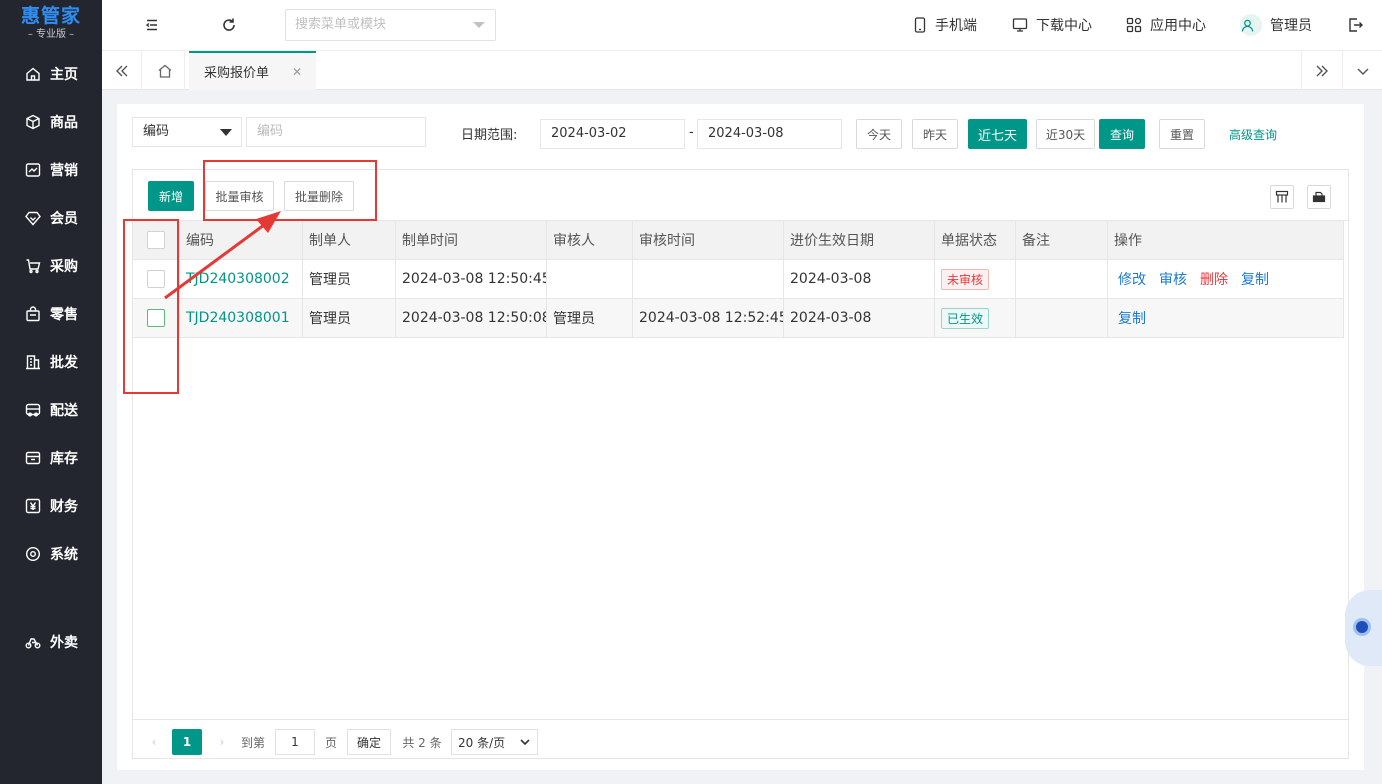 The image size is (1382, 784). What do you see at coordinates (51, 362) in the screenshot?
I see `sidebar-item-wholesale: 批发` at bounding box center [51, 362].